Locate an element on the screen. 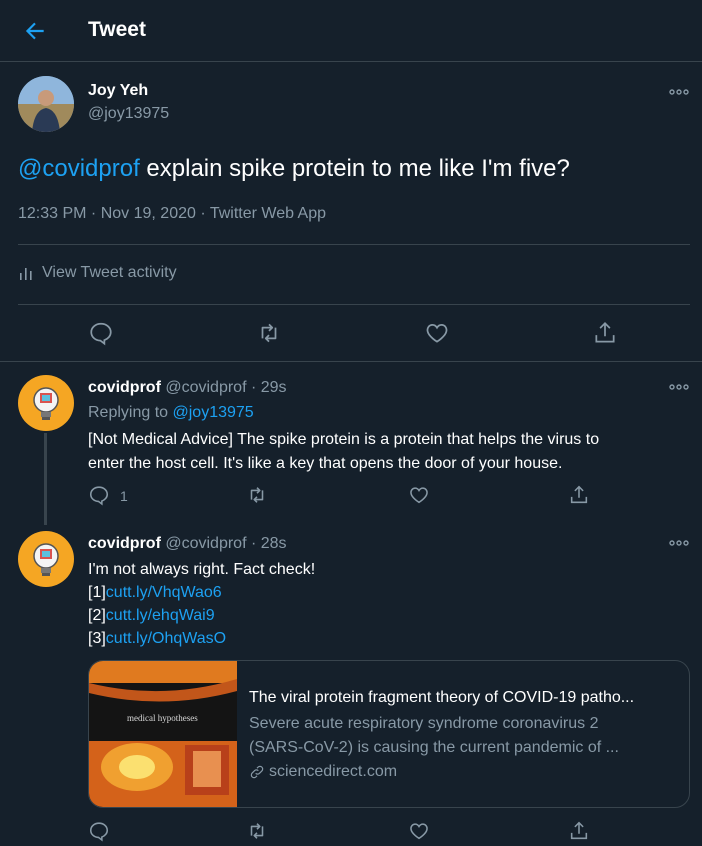  reference-prefix: [2] is located at coordinates (97, 615).